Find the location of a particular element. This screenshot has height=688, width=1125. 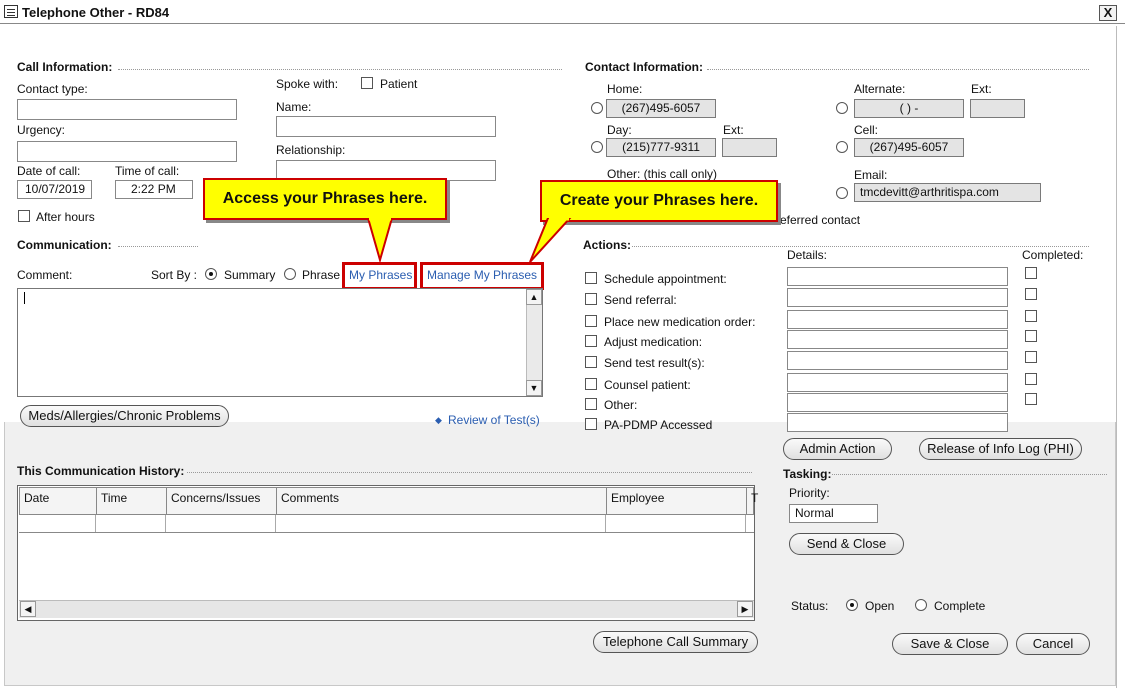

action-label: Counsel patient: is located at coordinates (647, 385).